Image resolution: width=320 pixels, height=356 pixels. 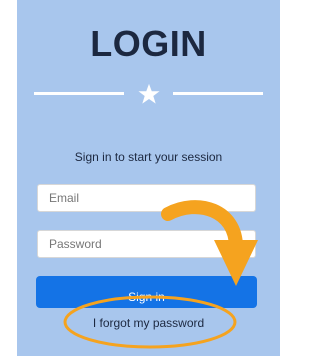 I want to click on sign-in-button: Sign in, so click(x=146, y=292).